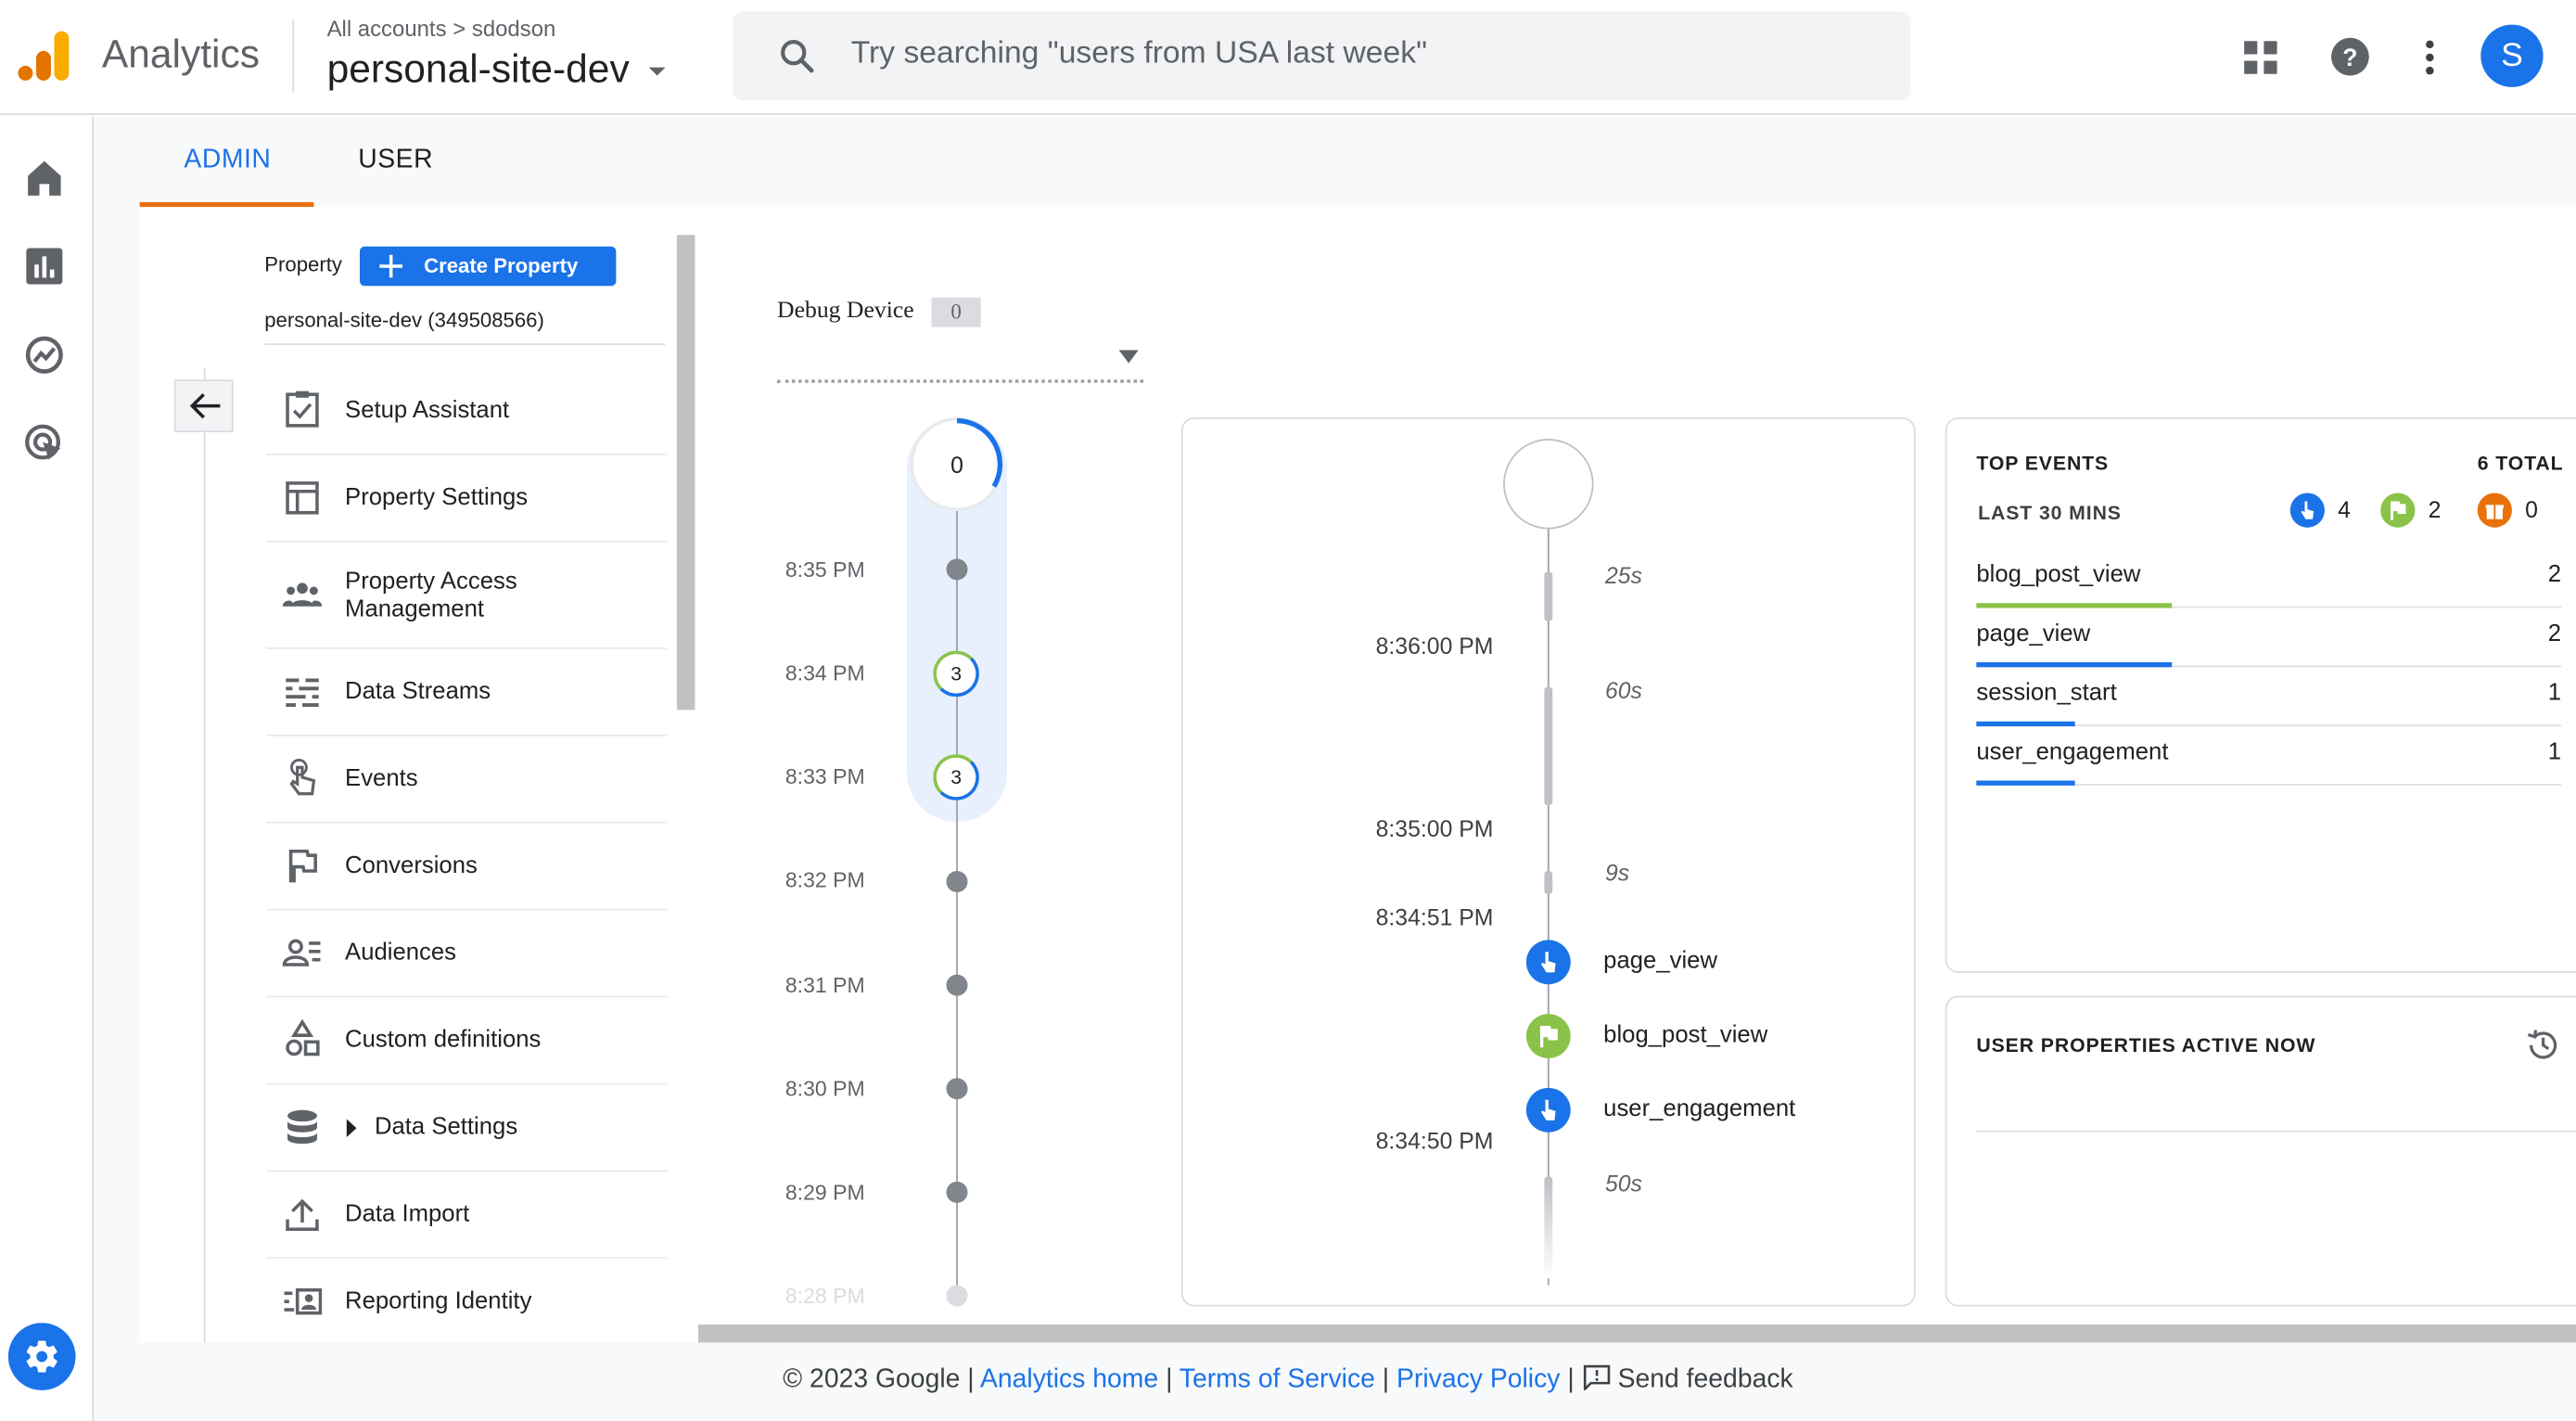 This screenshot has width=2576, height=1421. Describe the element at coordinates (391, 266) in the screenshot. I see `plus-icon` at that location.